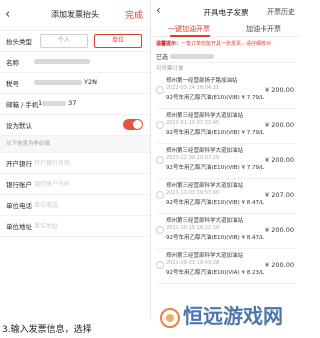 The width and height of the screenshot is (320, 338). What do you see at coordinates (75, 205) in the screenshot?
I see `phone-row: 单位电话 单位电话` at bounding box center [75, 205].